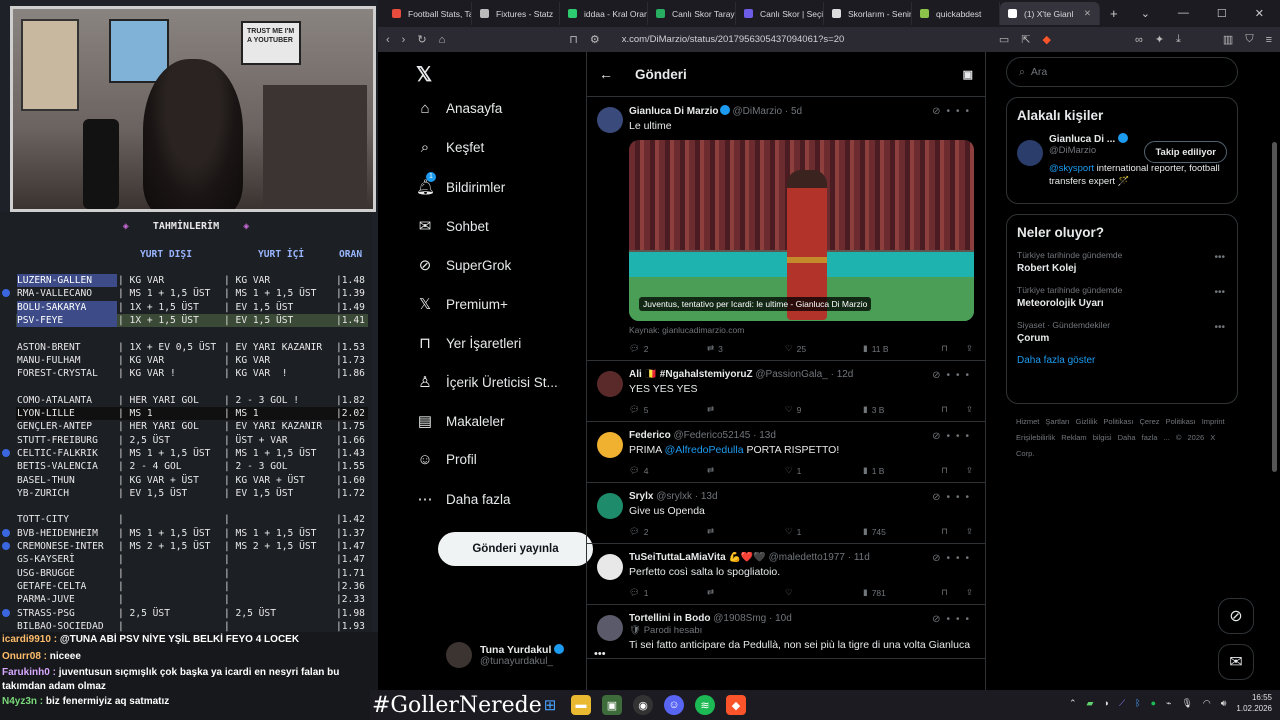  Describe the element at coordinates (868, 13) in the screenshot. I see `browser-tab: Skorlarım - Senin` at that location.